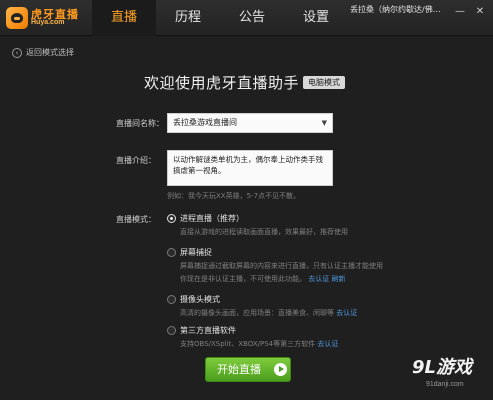 This screenshot has width=493, height=400. Describe the element at coordinates (208, 330) in the screenshot. I see `mode-title-third-party: 第三方直播软件` at that location.